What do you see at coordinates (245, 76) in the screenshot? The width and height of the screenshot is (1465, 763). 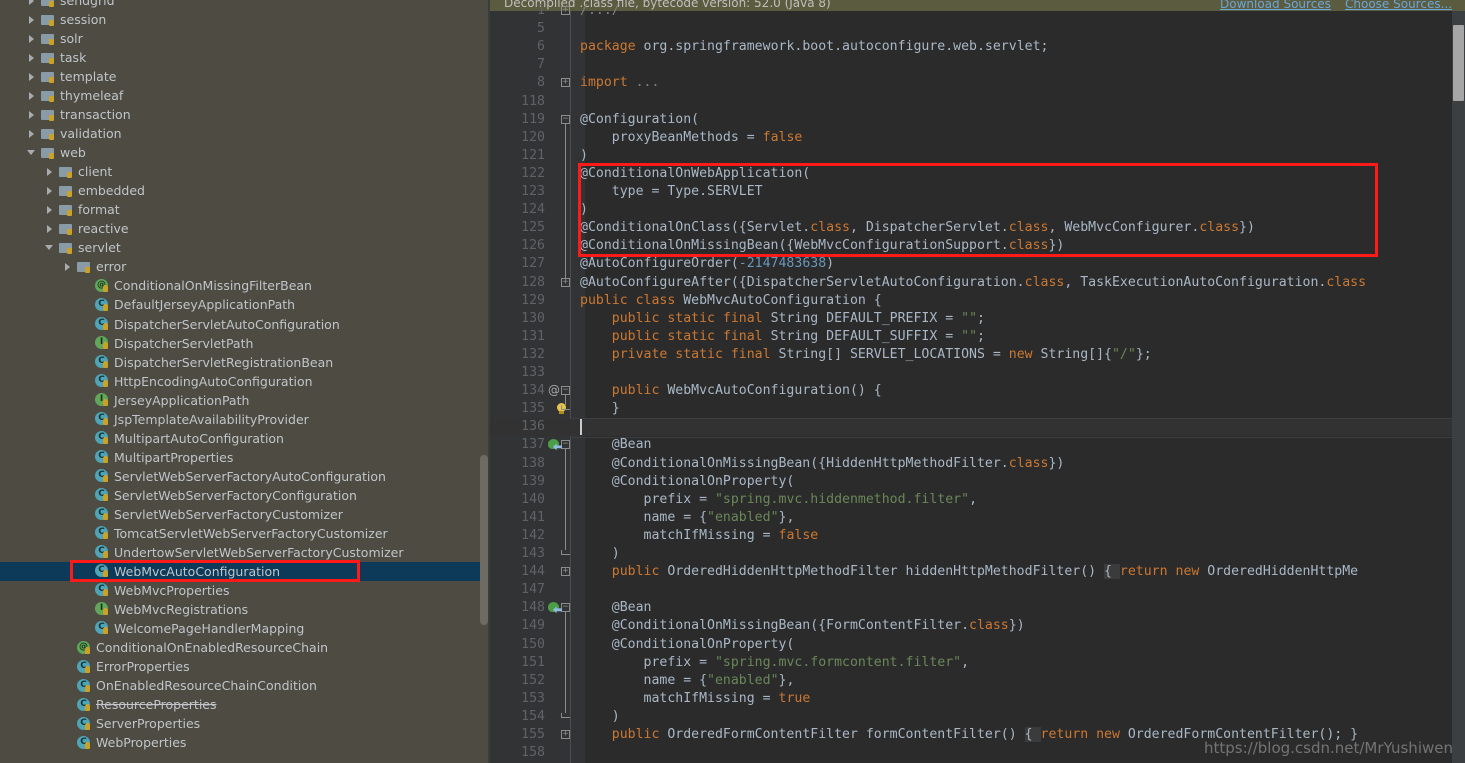 I see `tree-item-template: template` at bounding box center [245, 76].